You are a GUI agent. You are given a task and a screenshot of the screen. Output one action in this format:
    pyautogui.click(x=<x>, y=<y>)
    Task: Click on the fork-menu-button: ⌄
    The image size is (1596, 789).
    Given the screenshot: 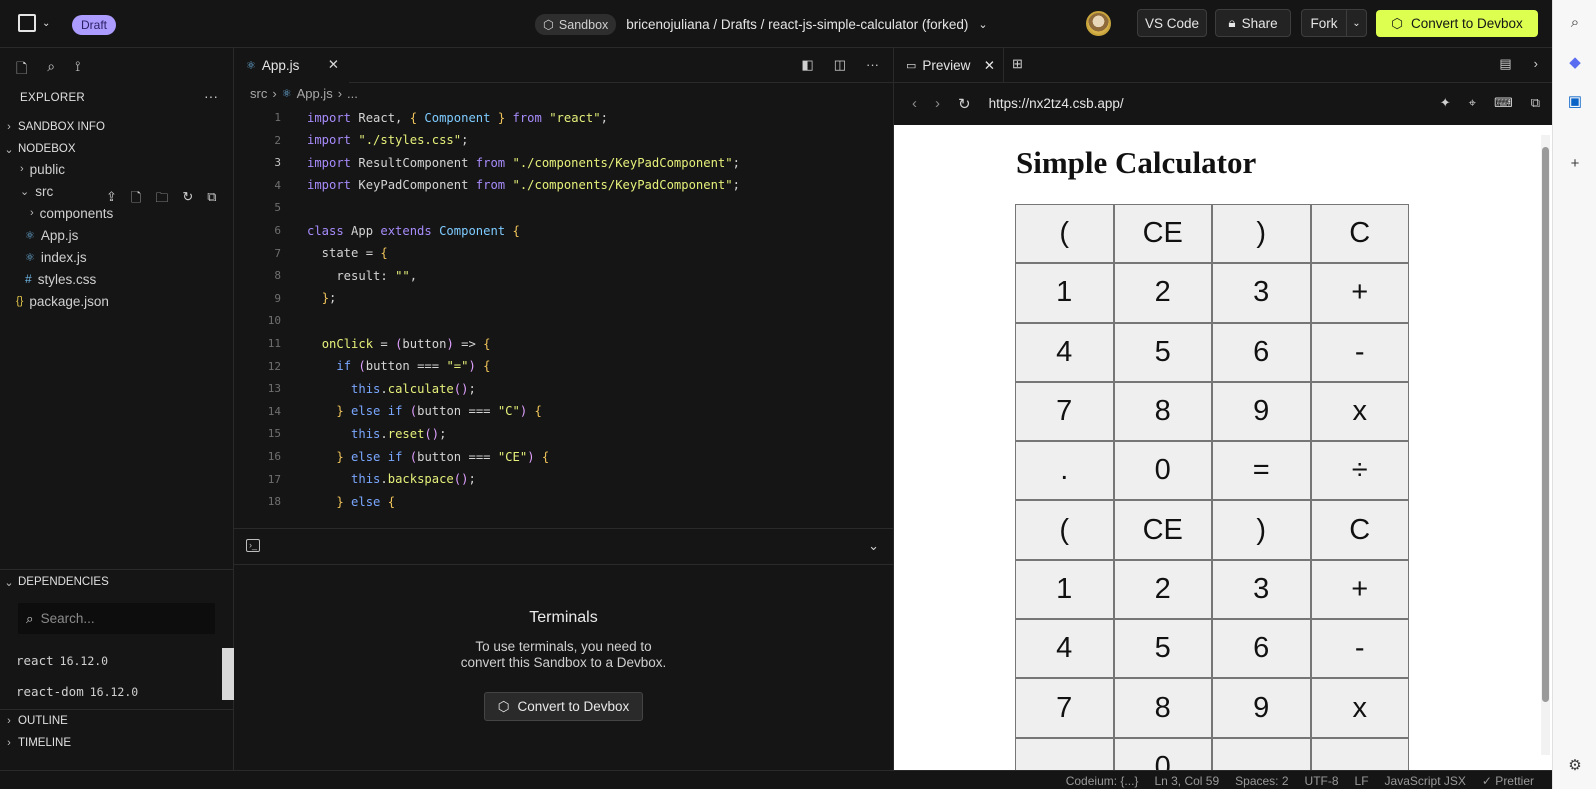 What is the action you would take?
    pyautogui.click(x=1356, y=23)
    